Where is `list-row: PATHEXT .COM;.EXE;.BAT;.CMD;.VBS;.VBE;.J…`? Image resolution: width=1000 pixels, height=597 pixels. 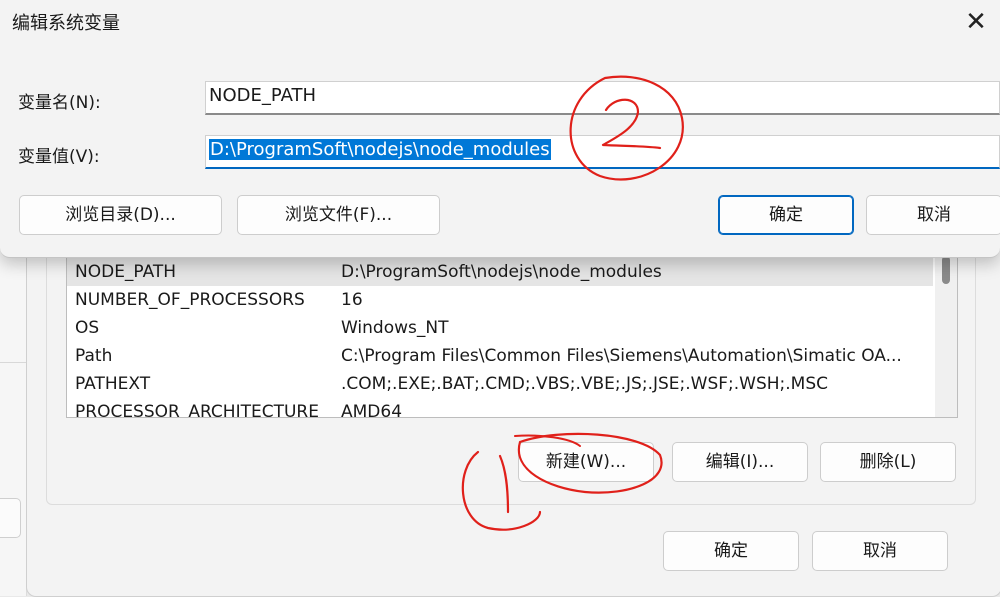 list-row: PATHEXT .COM;.EXE;.BAT;.CMD;.VBS;.VBE;.J… is located at coordinates (500, 384).